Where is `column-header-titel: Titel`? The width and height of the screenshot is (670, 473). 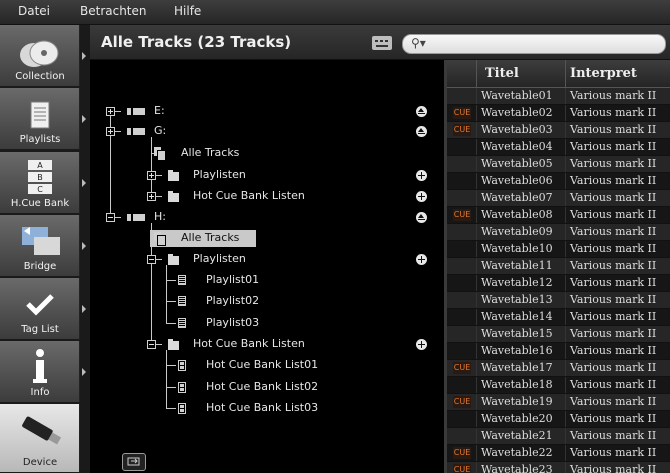
column-header-titel: Titel is located at coordinates (502, 73).